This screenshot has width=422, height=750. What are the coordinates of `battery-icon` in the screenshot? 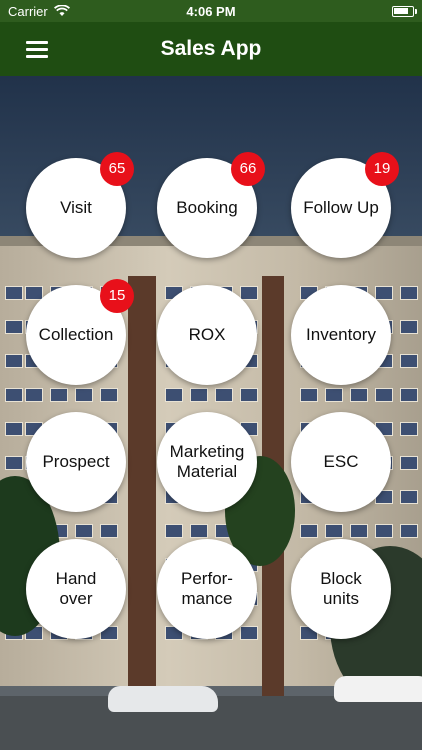 It's located at (404, 11).